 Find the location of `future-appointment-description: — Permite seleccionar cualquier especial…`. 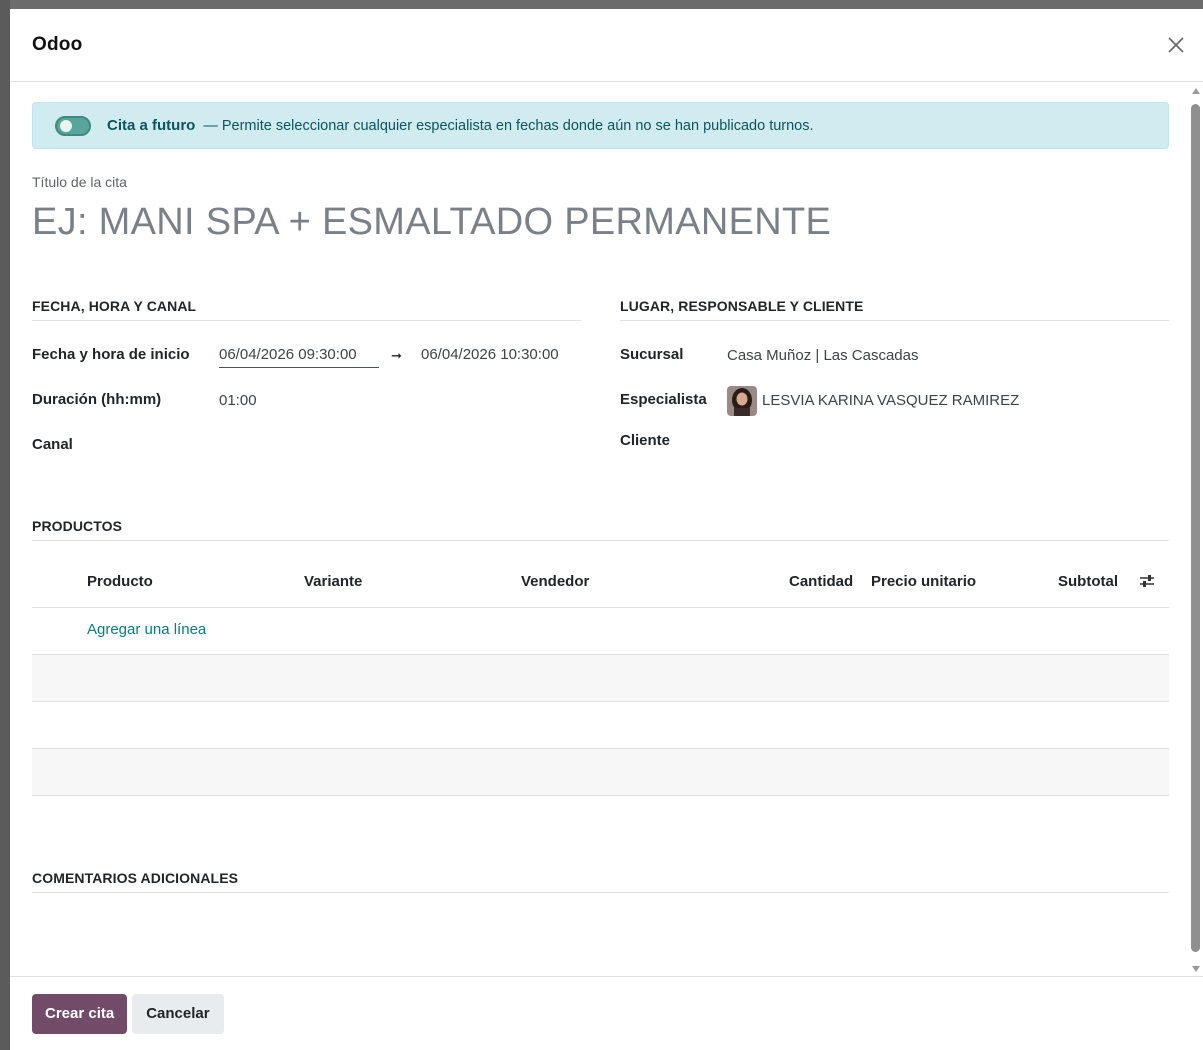

future-appointment-description: — Permite seleccionar cualquier especial… is located at coordinates (508, 125).